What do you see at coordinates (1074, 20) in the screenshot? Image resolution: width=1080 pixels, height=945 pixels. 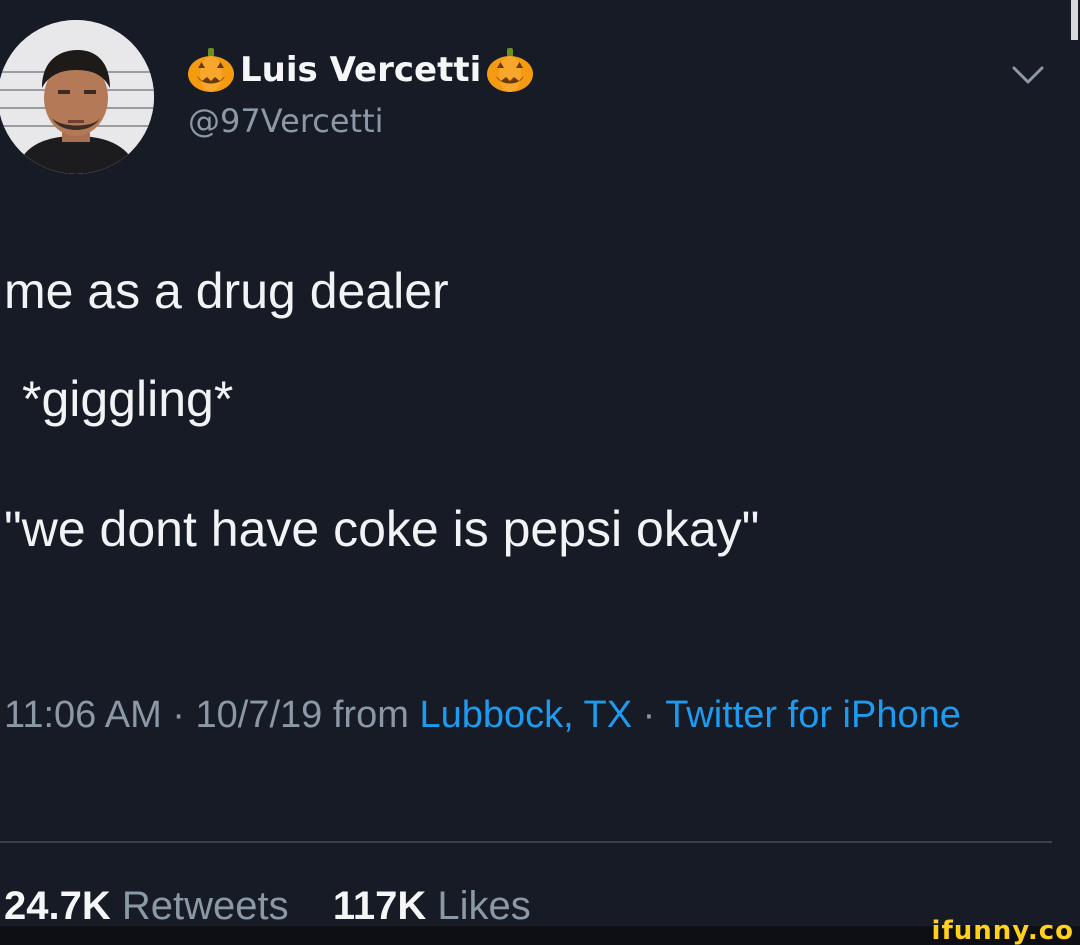 I see `scrollbar` at bounding box center [1074, 20].